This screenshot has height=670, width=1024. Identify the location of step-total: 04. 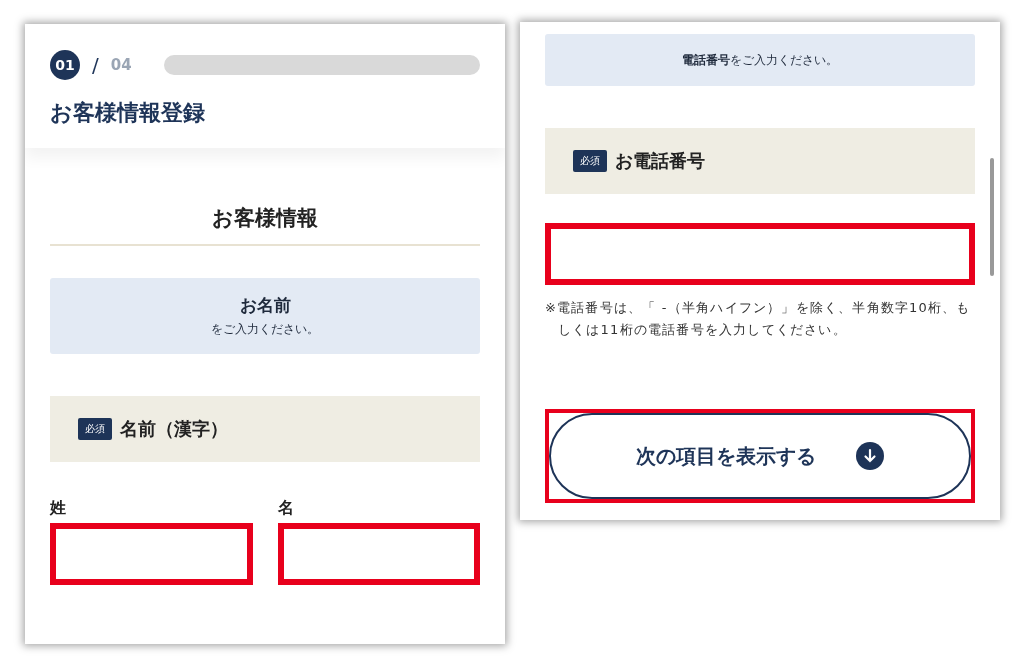
(121, 65).